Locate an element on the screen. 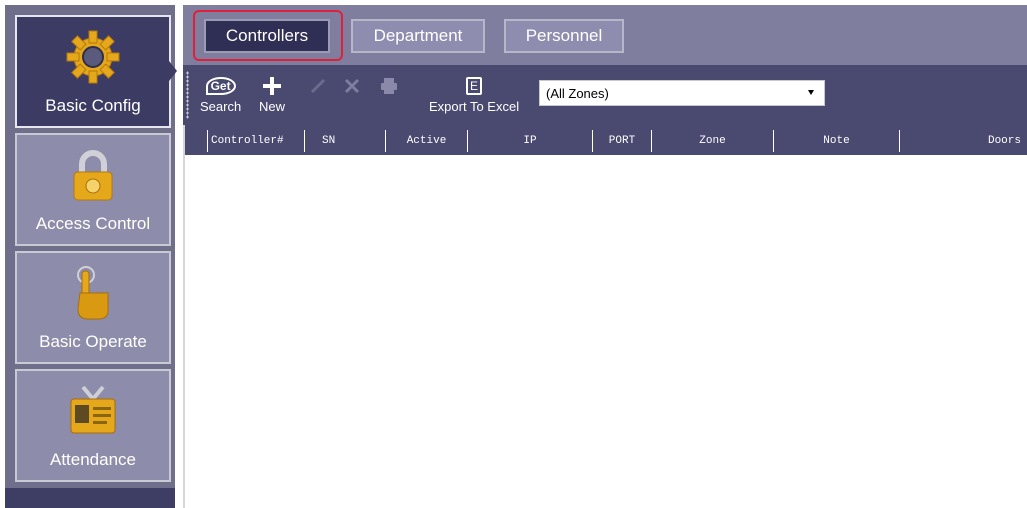  column-header-active: Active is located at coordinates (426, 141).